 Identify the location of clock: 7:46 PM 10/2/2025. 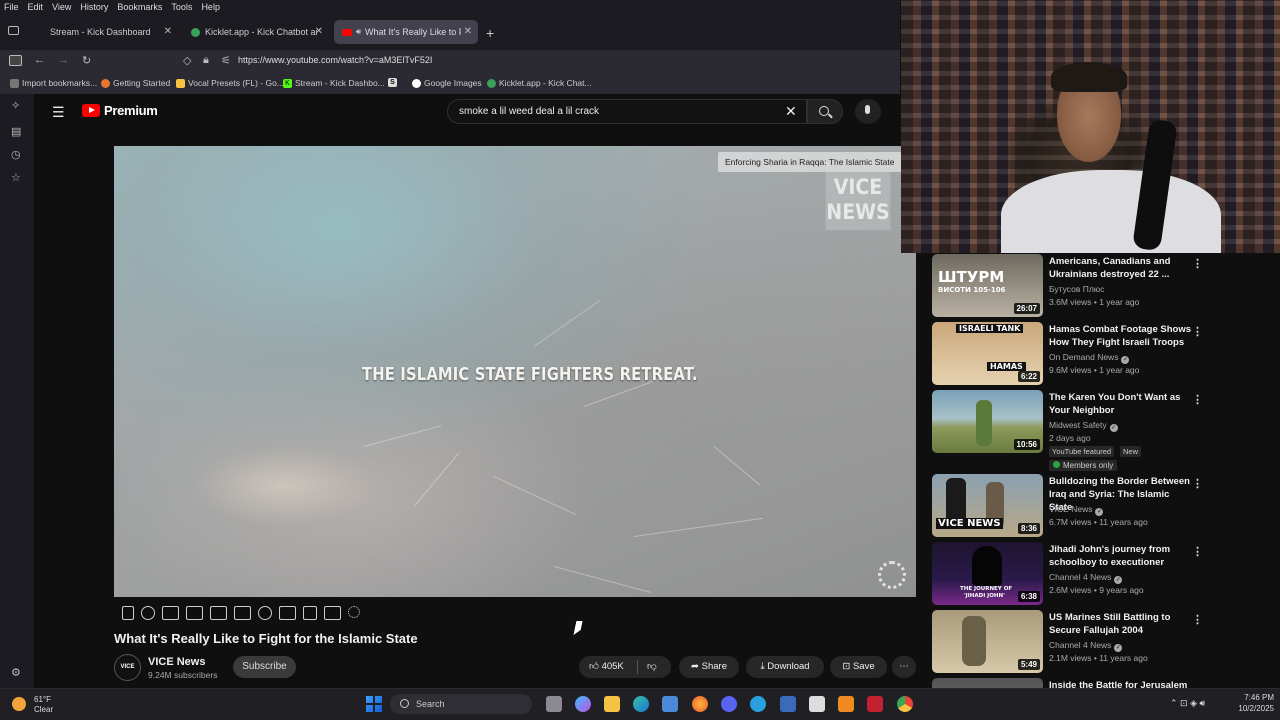
(1250, 703).